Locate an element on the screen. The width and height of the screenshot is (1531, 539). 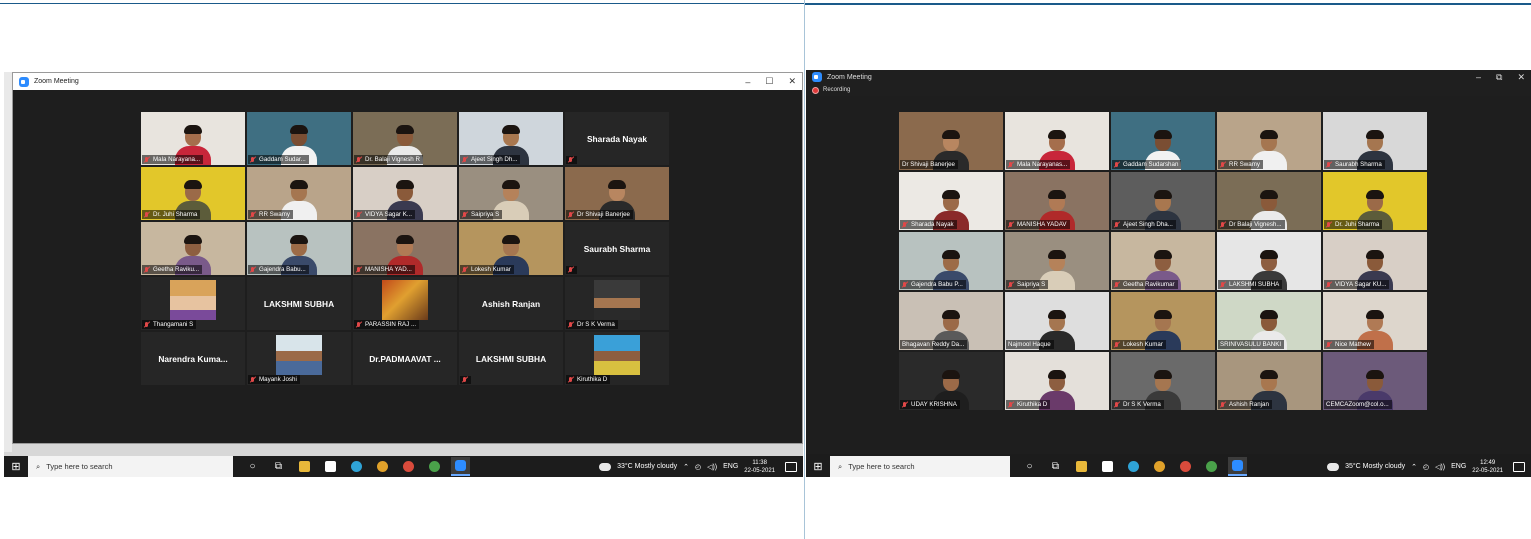
taskbar-search-left: ⌕ Type here to search is located at coordinates (130, 466).